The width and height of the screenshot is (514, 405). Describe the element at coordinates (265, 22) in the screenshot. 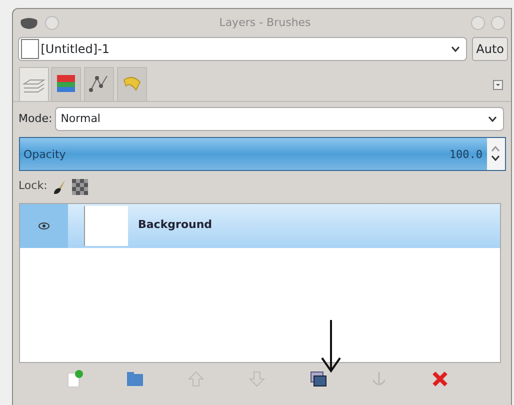

I see `window-title: Layers - Brushes` at that location.